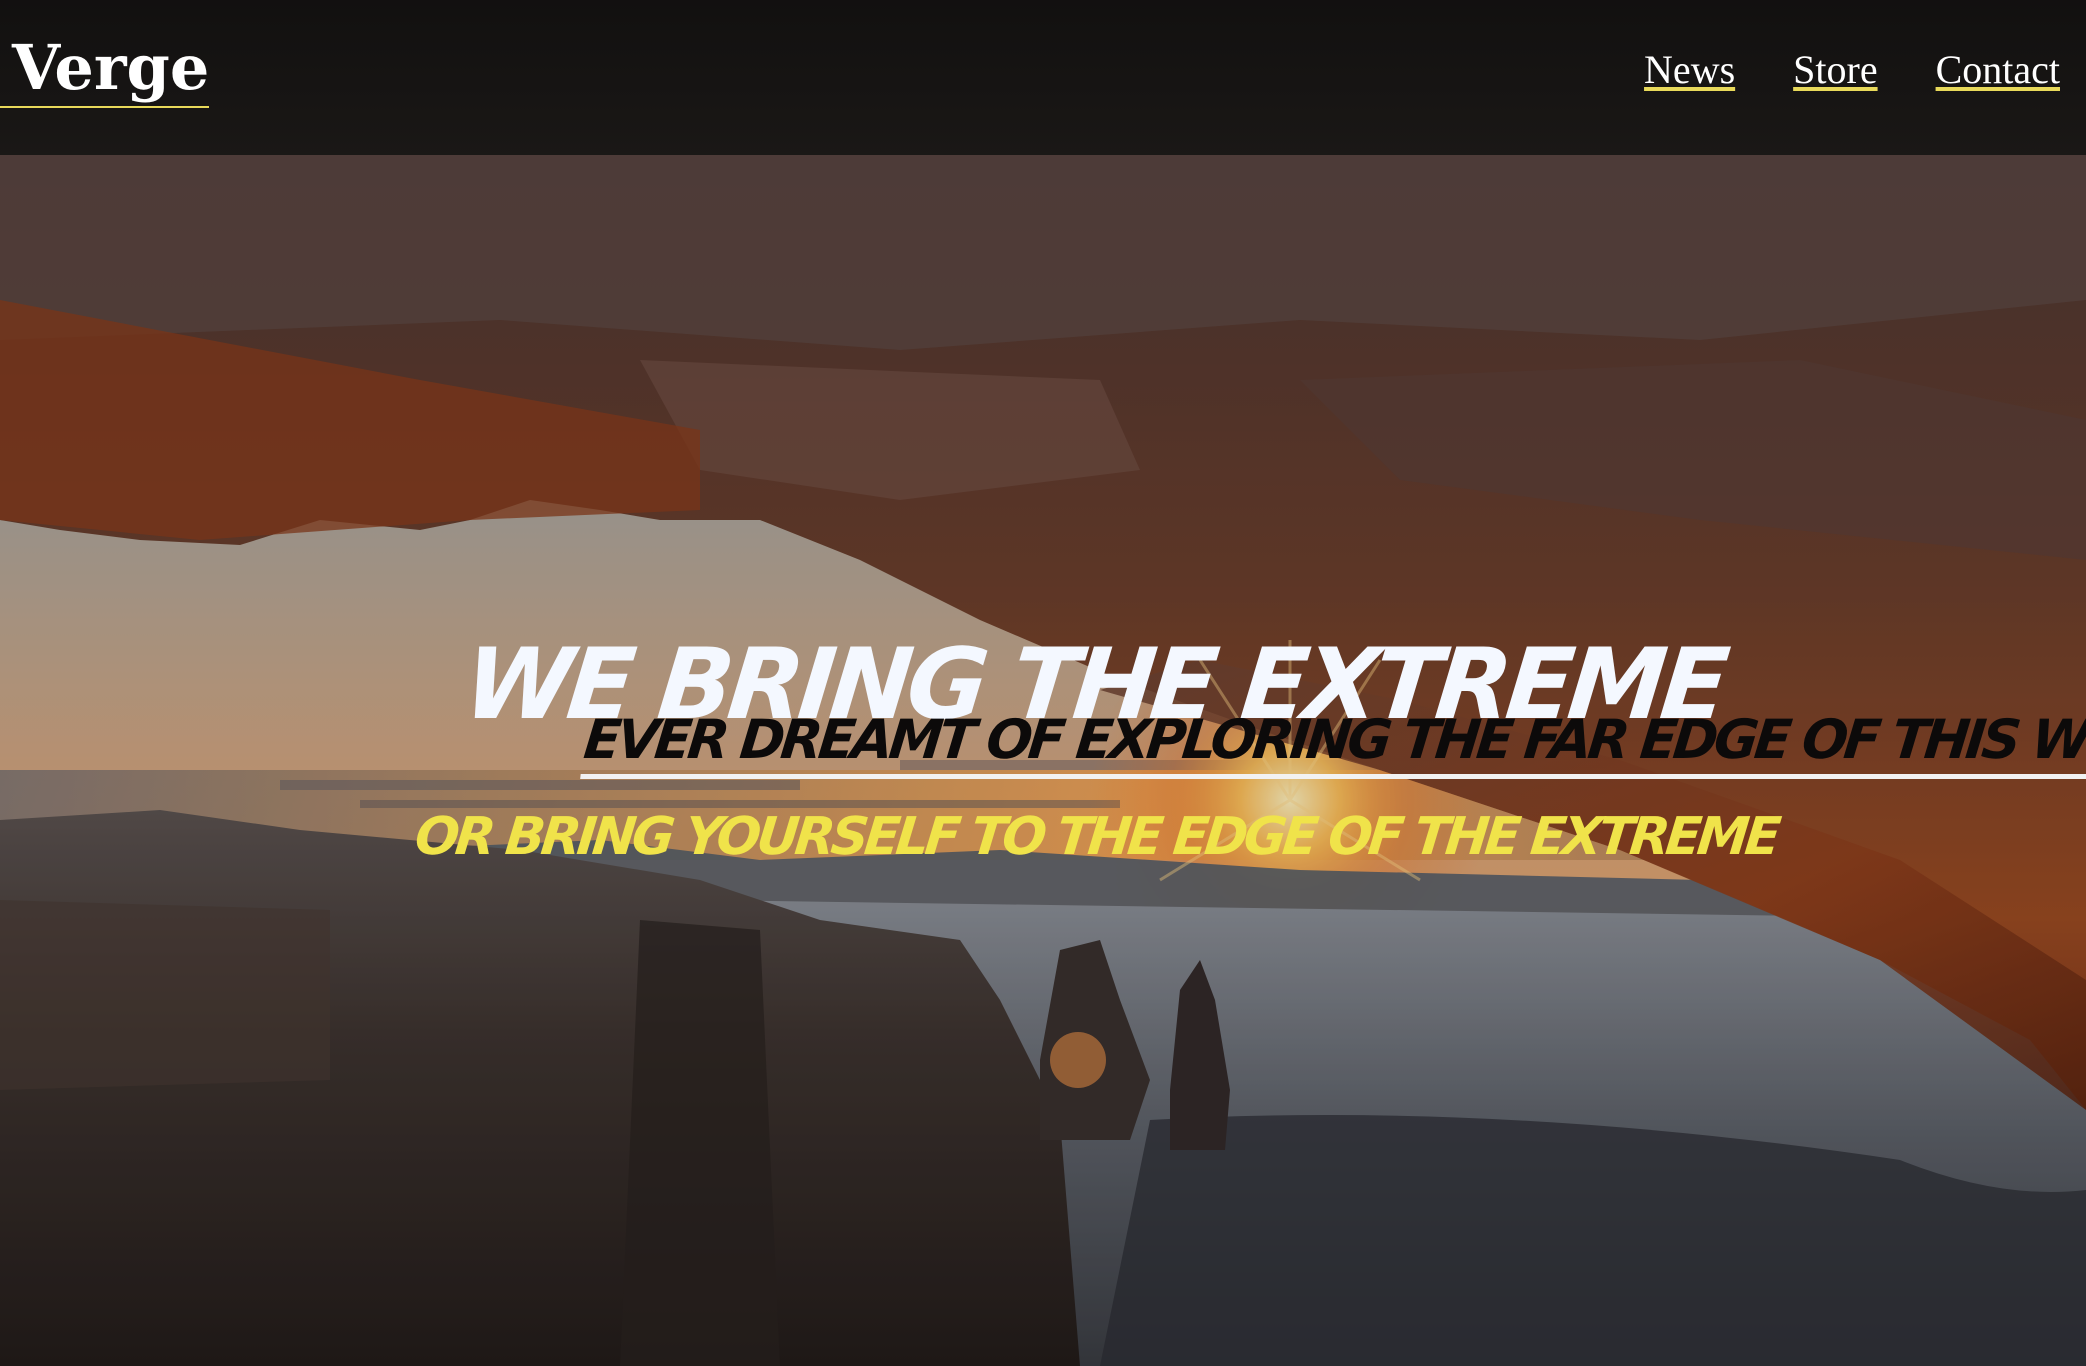  I want to click on nav-link-store: Store, so click(1835, 70).